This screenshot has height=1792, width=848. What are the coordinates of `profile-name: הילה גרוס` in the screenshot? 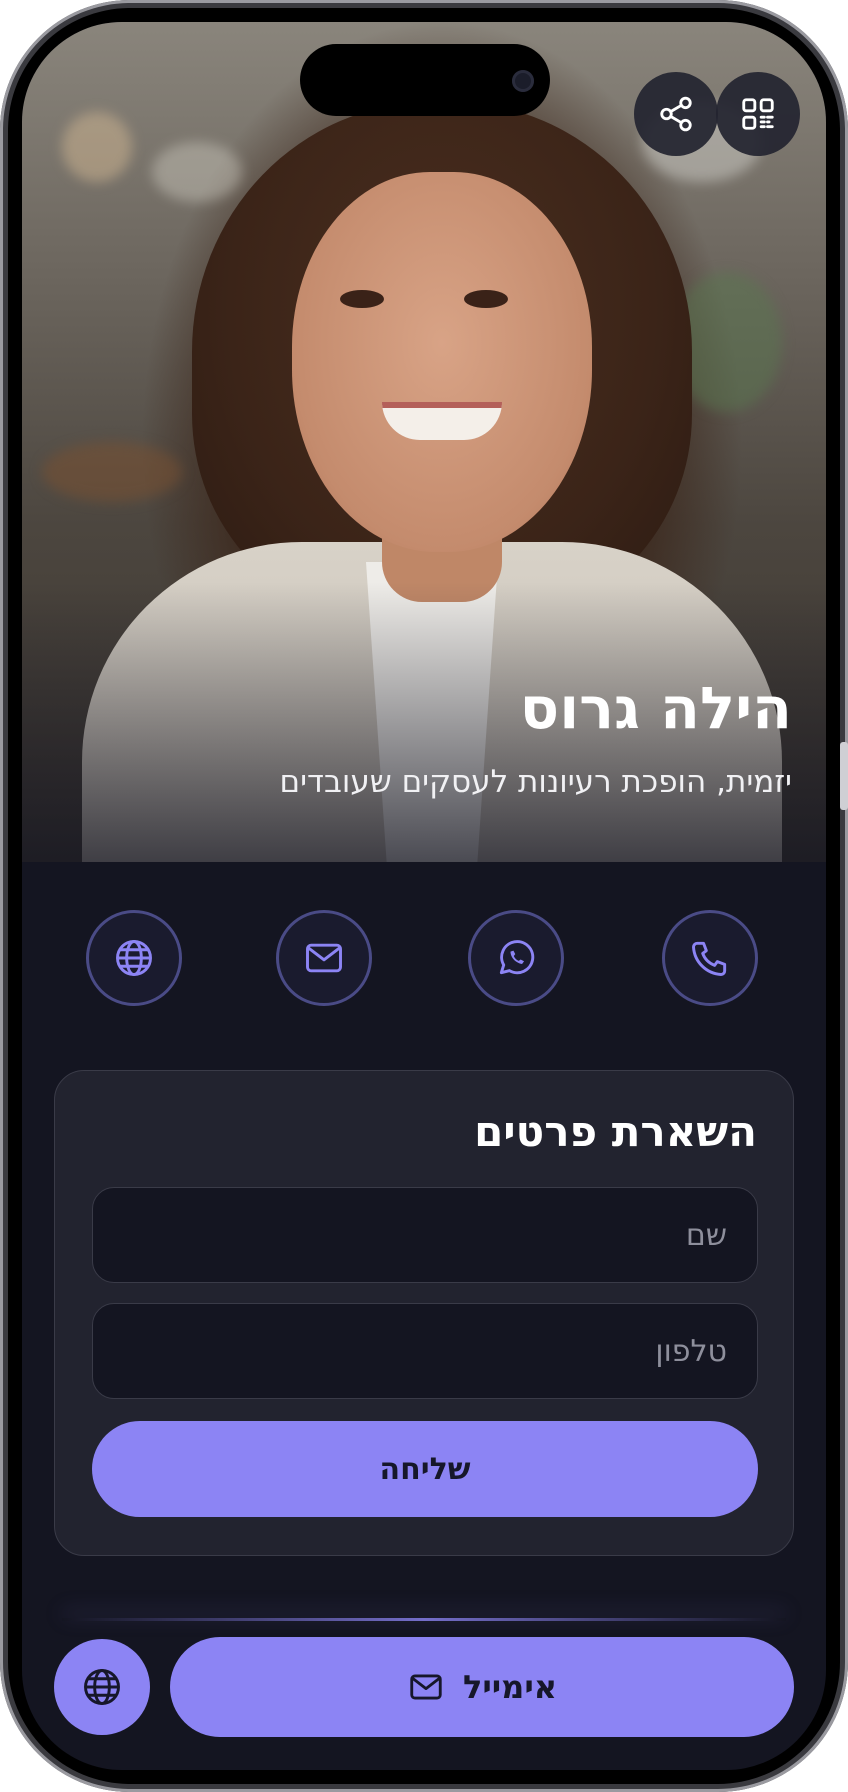 It's located at (655, 708).